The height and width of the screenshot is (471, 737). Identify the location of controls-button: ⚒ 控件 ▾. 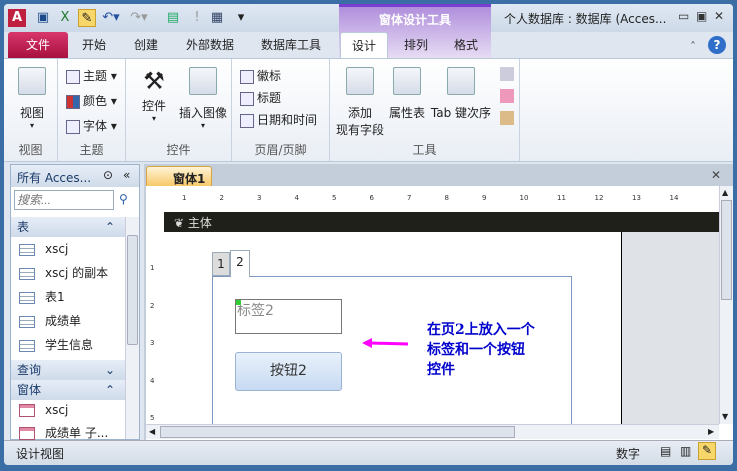
(154, 95).